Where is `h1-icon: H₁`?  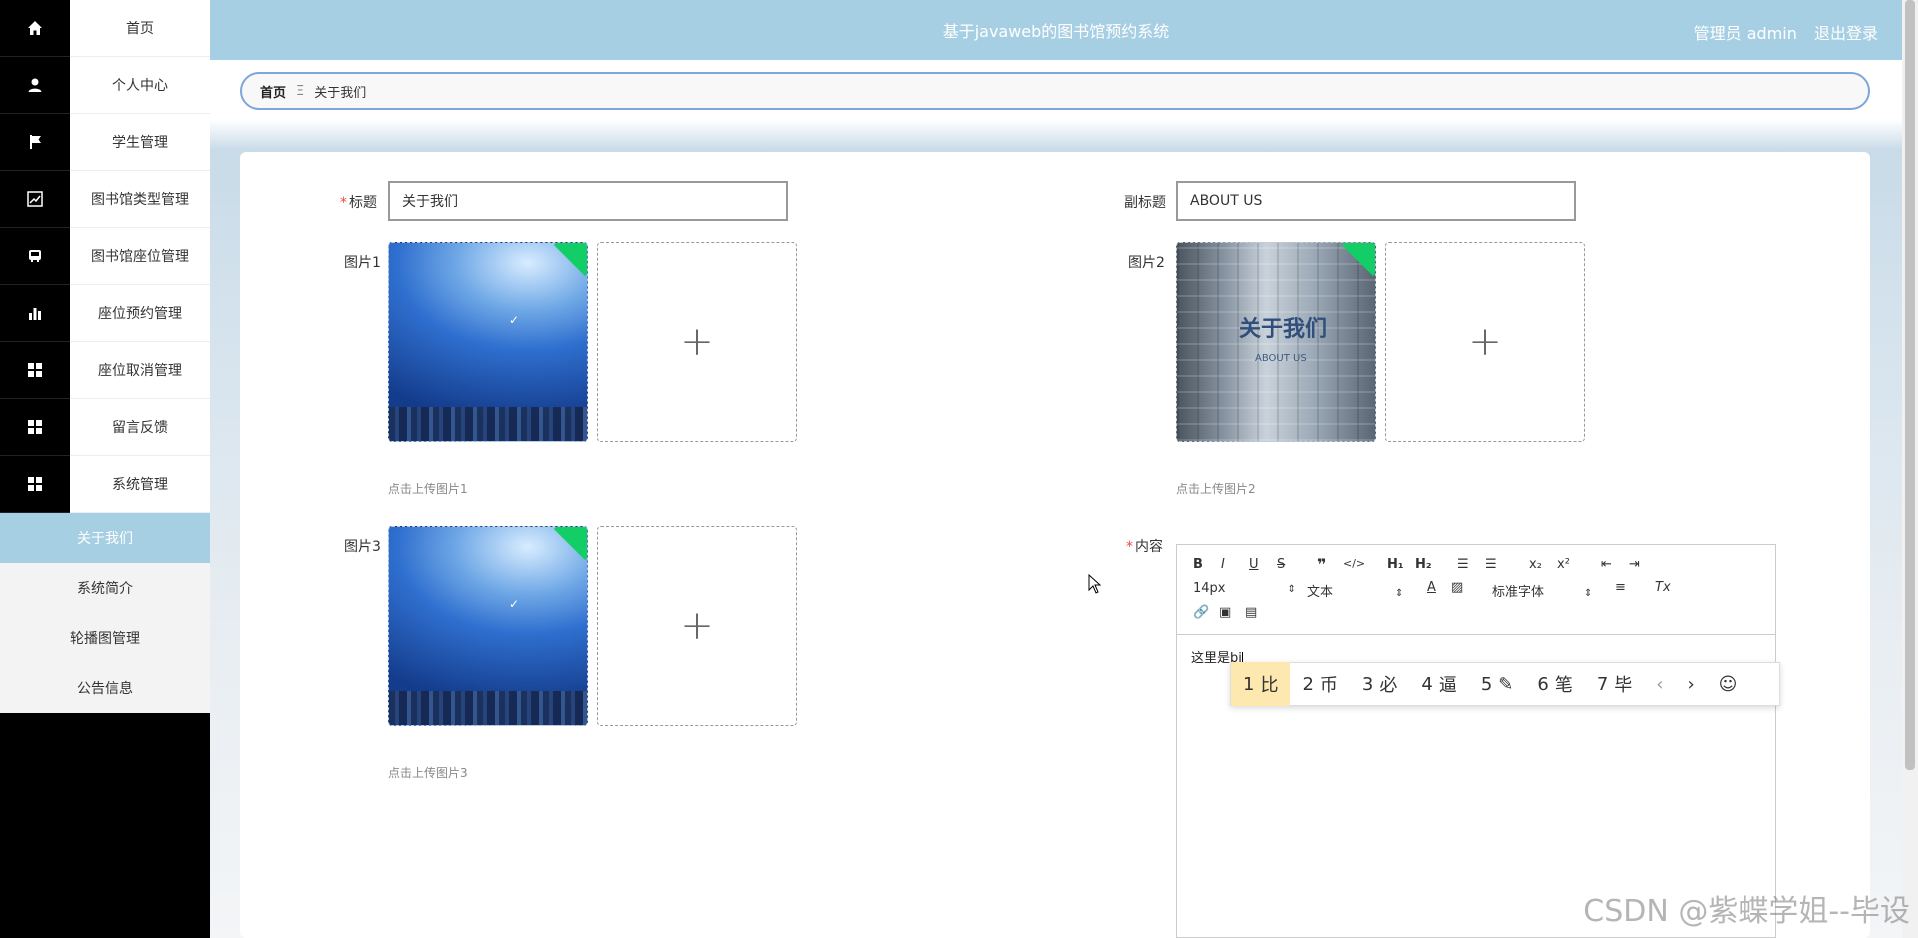
h1-icon: H₁ is located at coordinates (1395, 564).